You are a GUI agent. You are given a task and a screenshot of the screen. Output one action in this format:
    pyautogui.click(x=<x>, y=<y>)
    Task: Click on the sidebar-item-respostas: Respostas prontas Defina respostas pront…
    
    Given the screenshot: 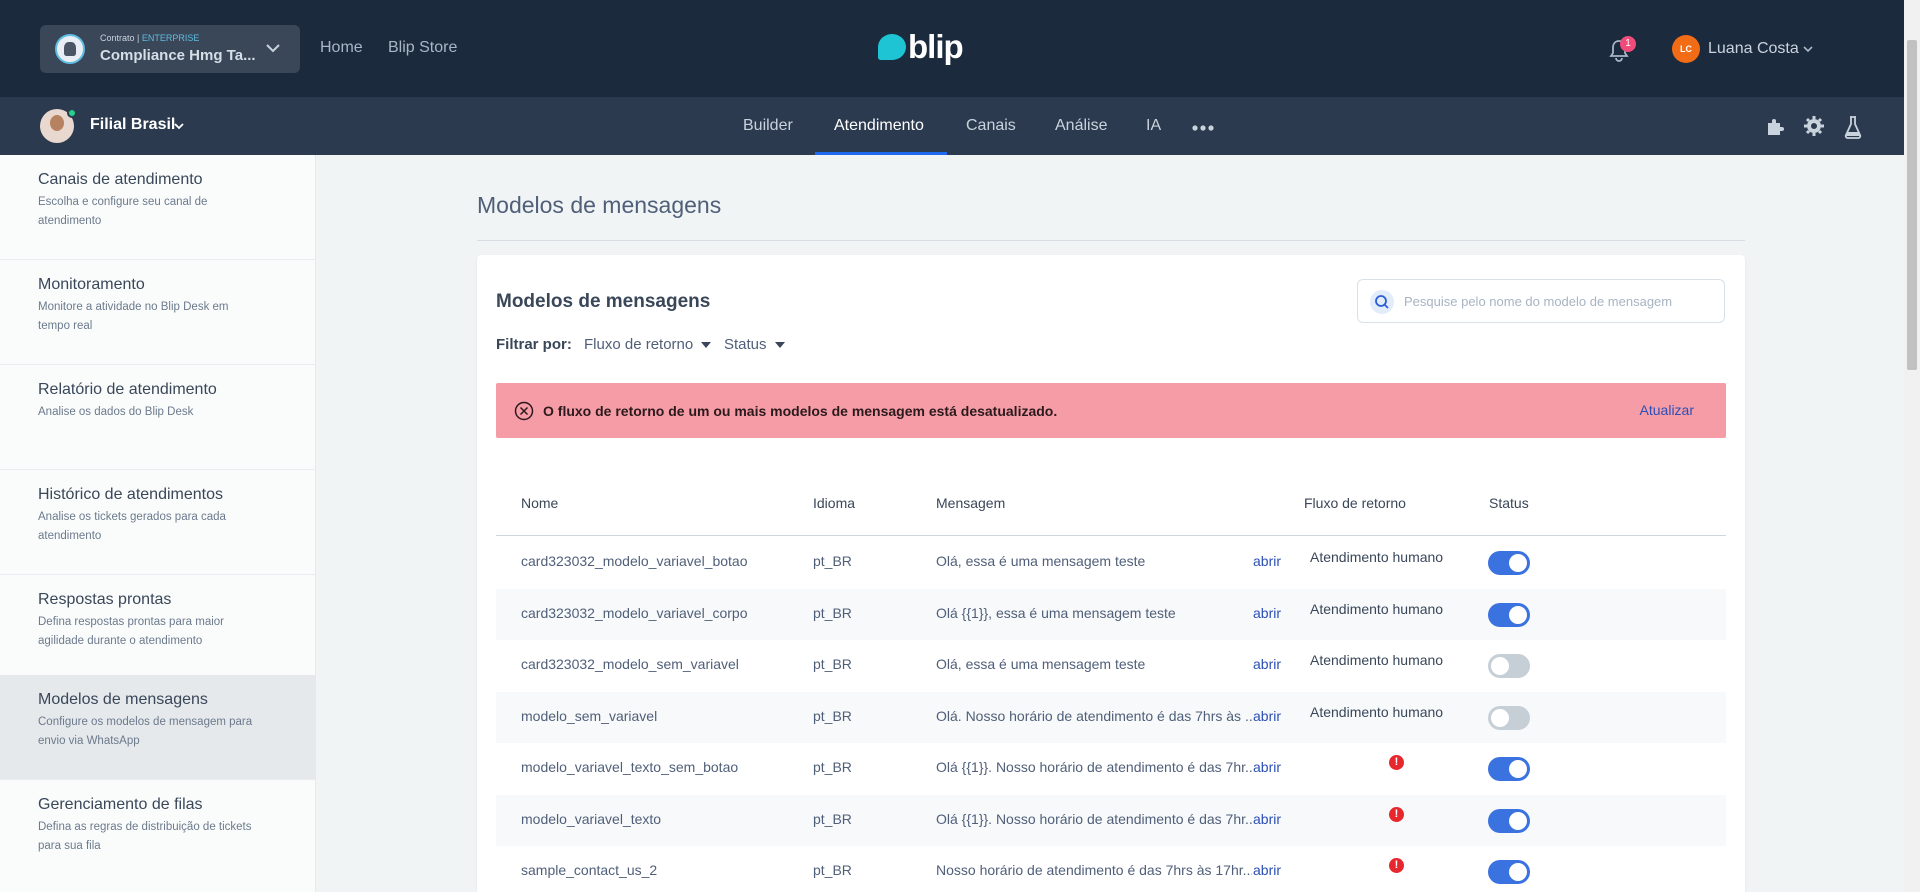 What is the action you would take?
    pyautogui.click(x=158, y=627)
    